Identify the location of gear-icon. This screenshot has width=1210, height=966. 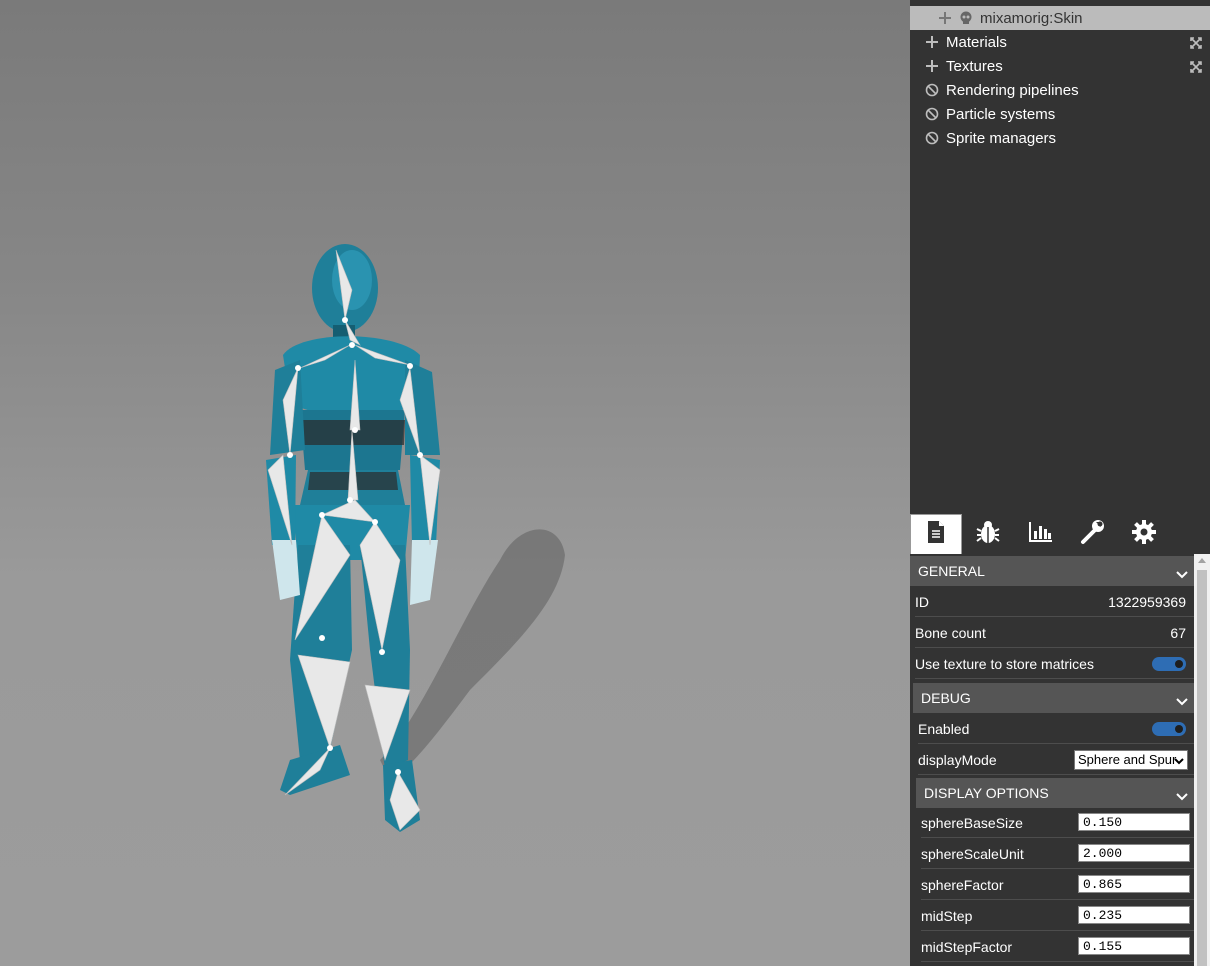
(1144, 534).